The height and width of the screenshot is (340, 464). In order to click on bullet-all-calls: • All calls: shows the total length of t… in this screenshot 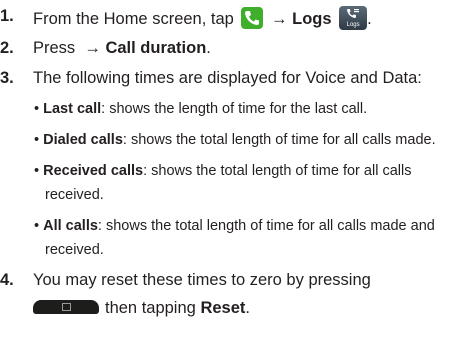, I will do `click(234, 226)`.